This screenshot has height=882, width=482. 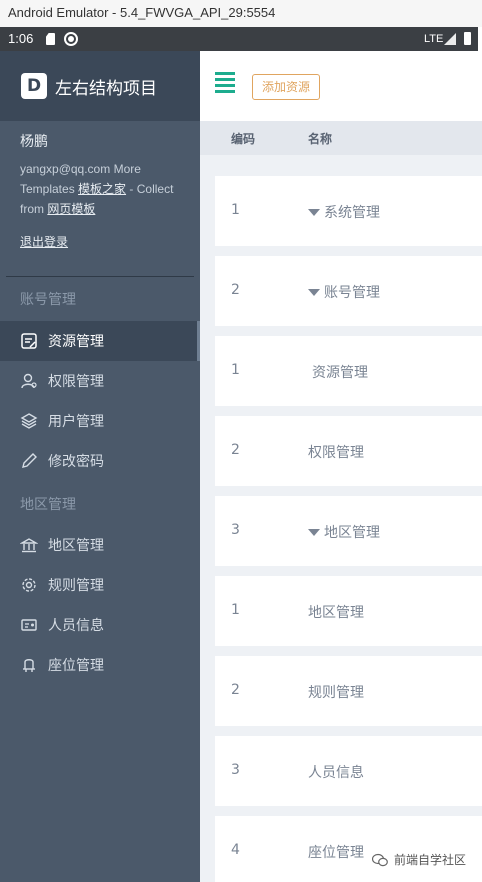 I want to click on table-row: 2 规则管理, so click(x=348, y=691).